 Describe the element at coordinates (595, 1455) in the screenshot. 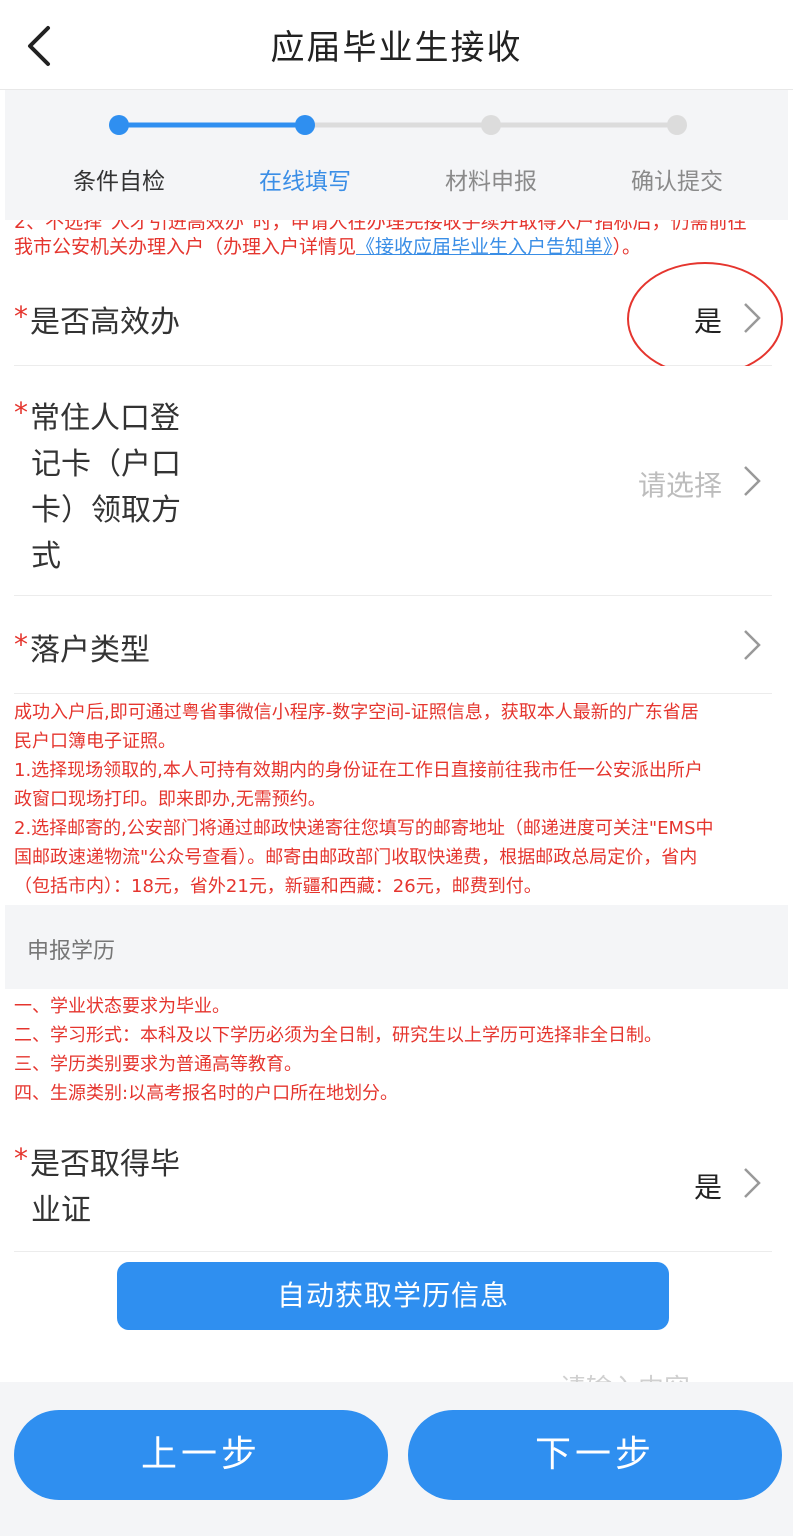

I see `next-step-button: 下一步` at that location.